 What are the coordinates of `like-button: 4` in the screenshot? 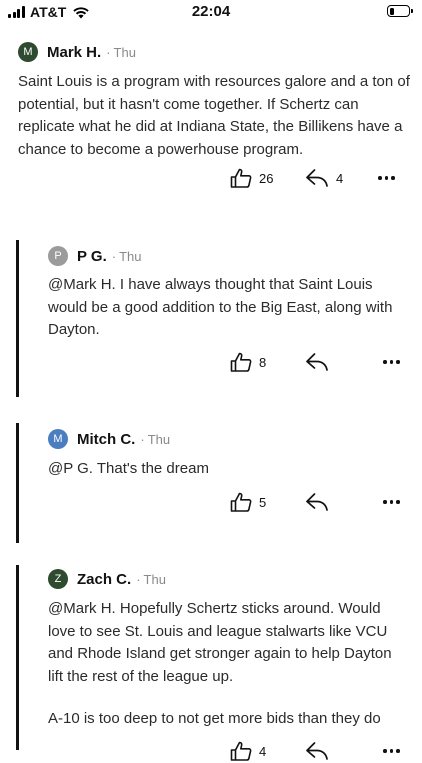 It's located at (248, 751).